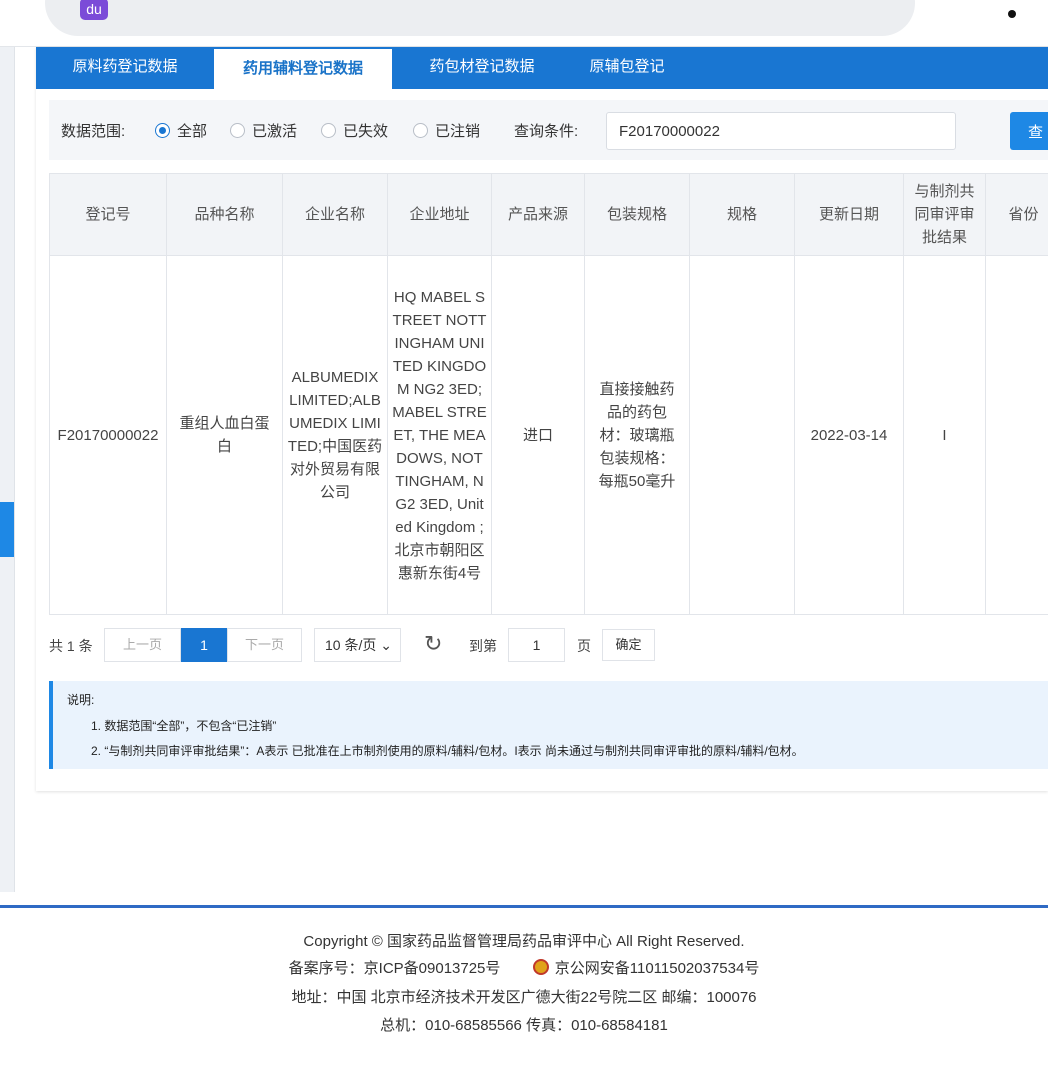 The image size is (1048, 1087). Describe the element at coordinates (93, 130) in the screenshot. I see `scope-label: 数据范围:` at that location.